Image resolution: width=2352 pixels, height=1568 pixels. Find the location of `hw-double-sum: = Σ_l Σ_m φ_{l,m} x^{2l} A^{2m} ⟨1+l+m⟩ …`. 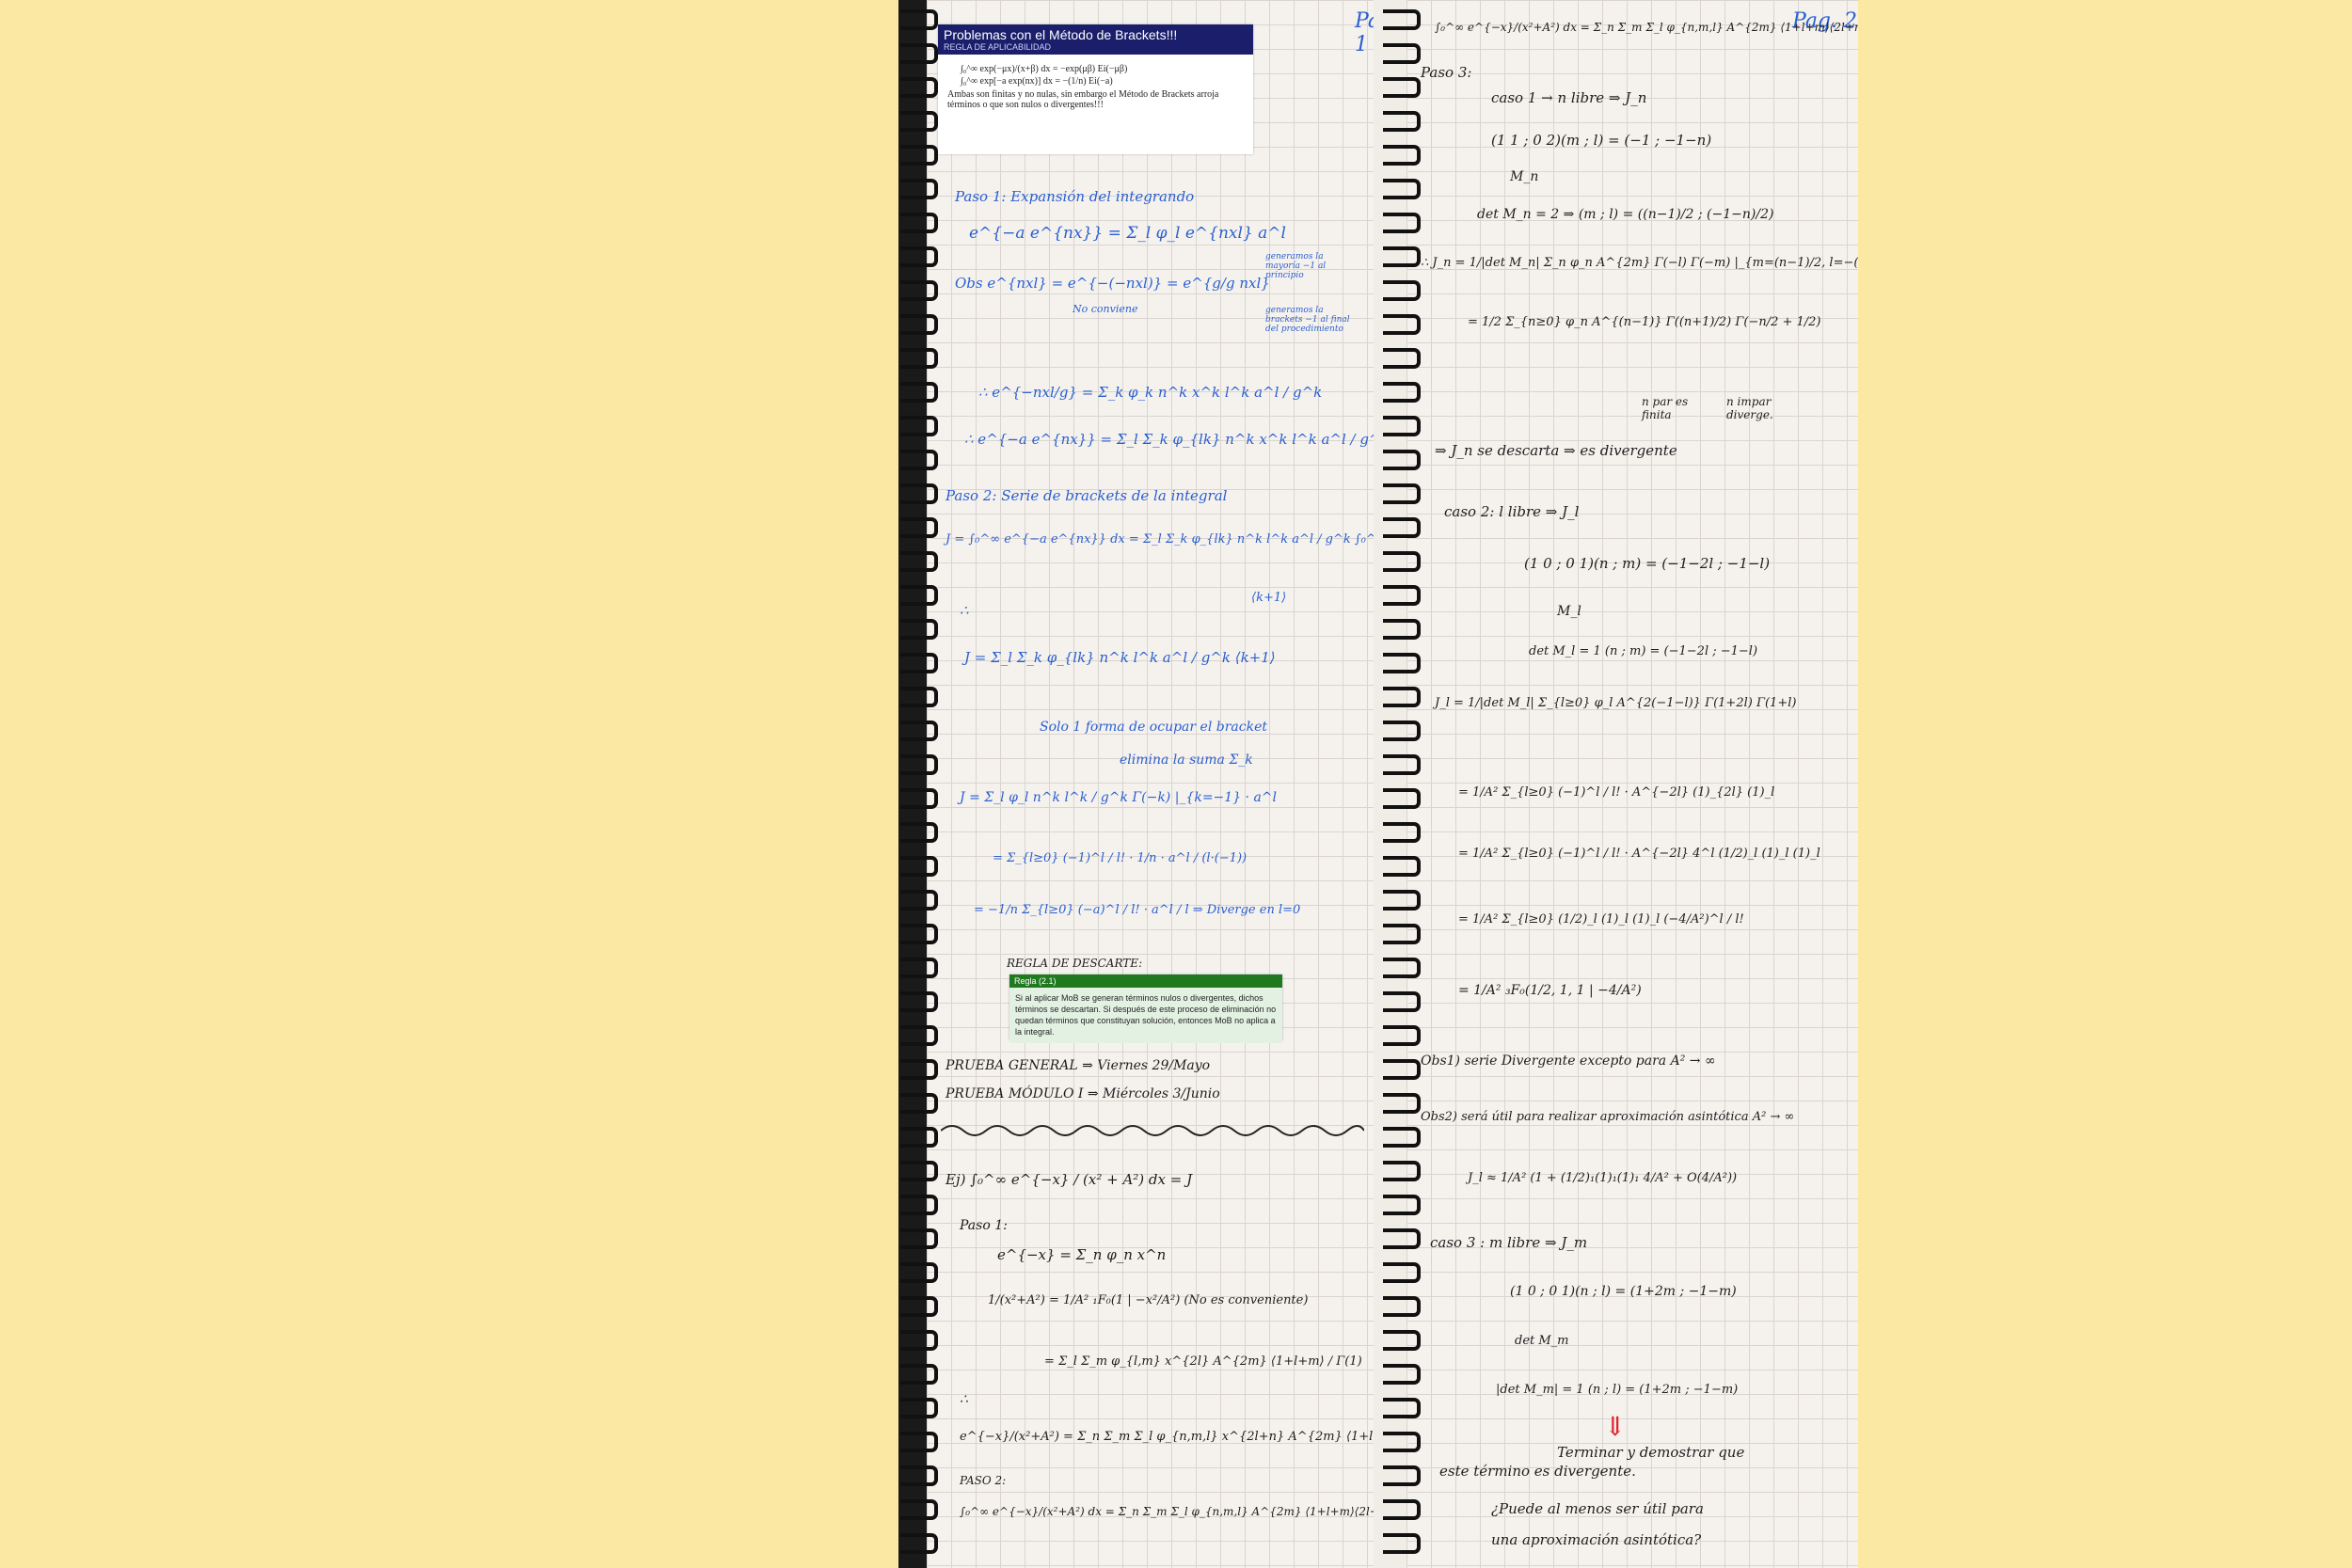

hw-double-sum: = Σ_l Σ_m φ_{l,m} x^{2l} A^{2m} ⟨1+l+m⟩ … is located at coordinates (1203, 1361).